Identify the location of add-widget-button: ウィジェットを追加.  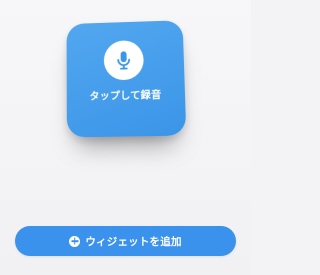
(125, 241).